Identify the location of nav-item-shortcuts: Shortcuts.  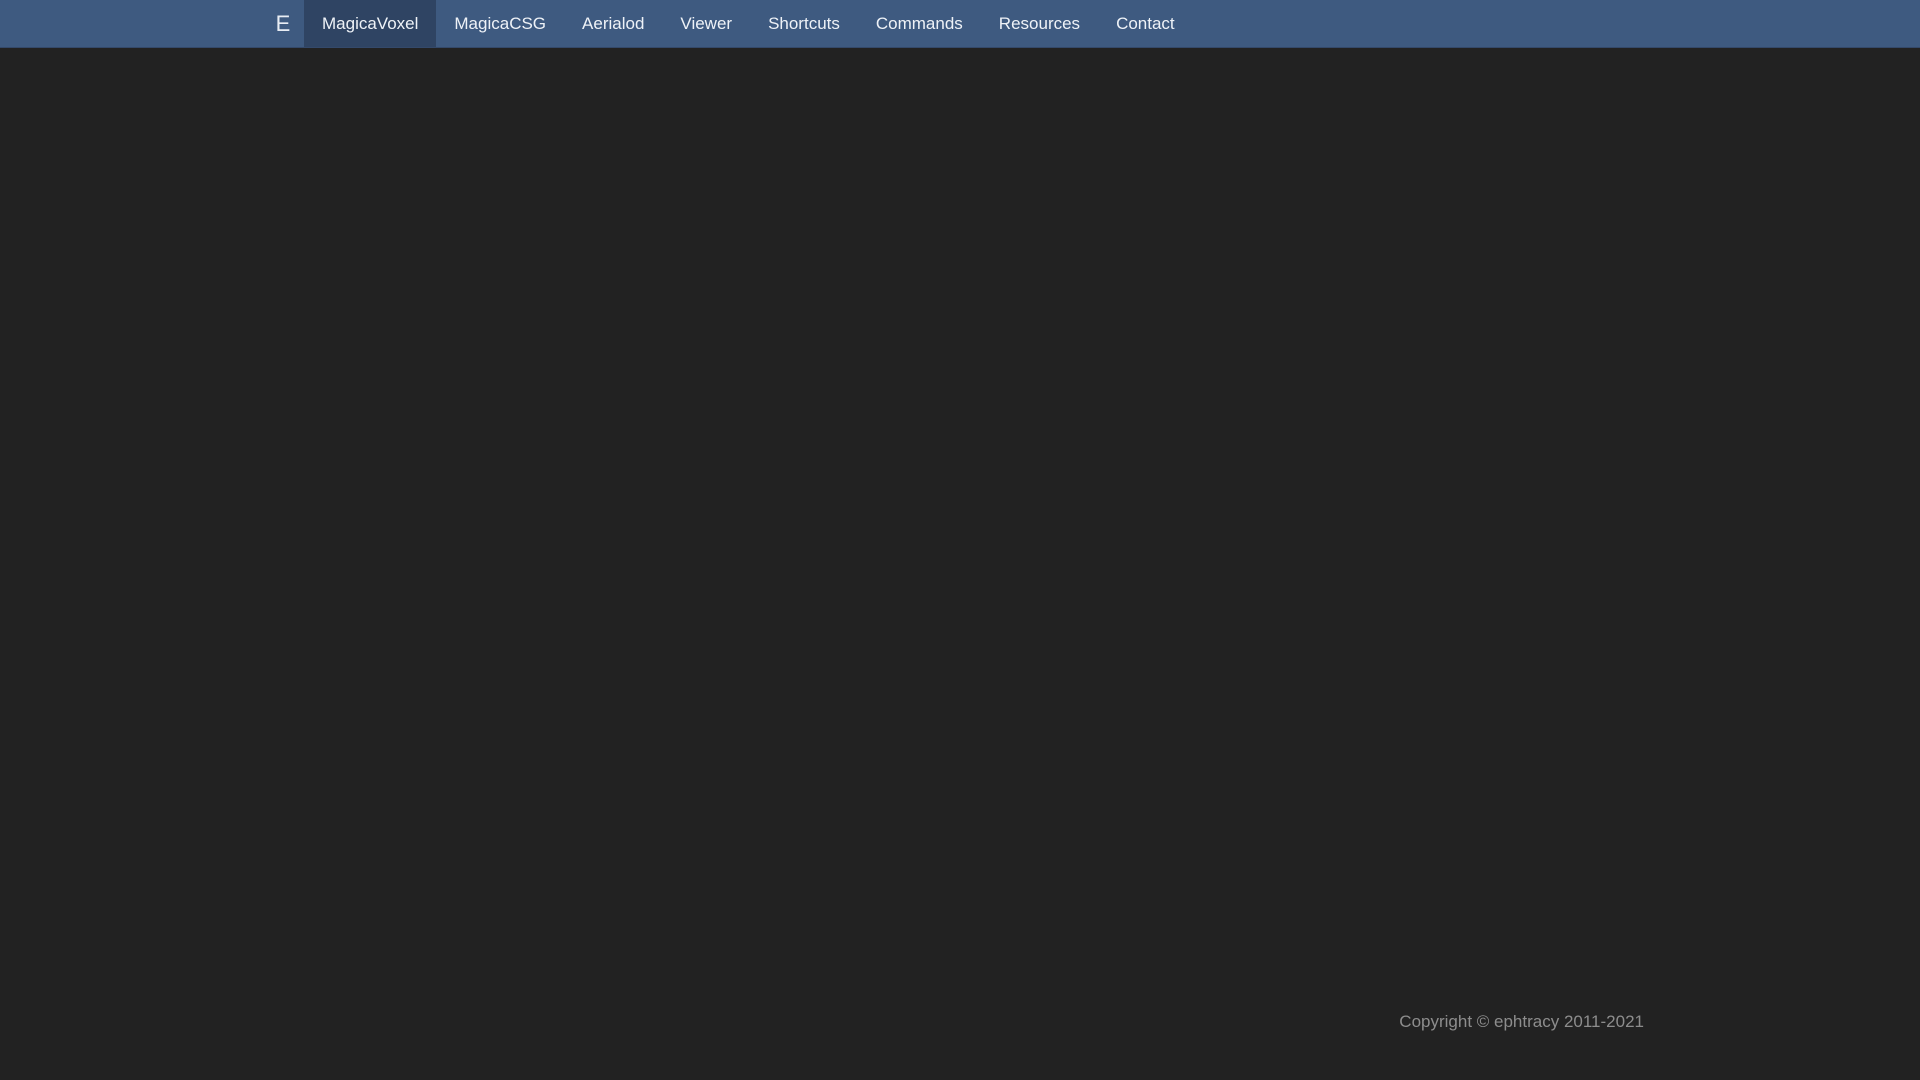
(804, 23).